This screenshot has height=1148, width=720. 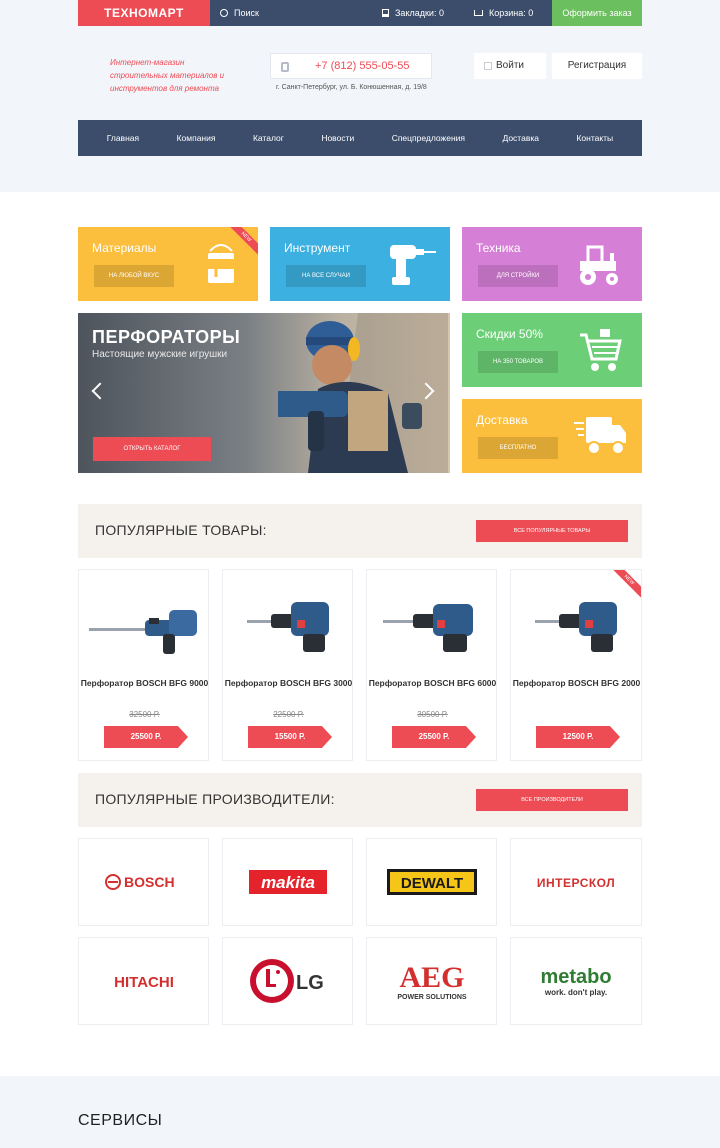 I want to click on login-icon, so click(x=488, y=66).